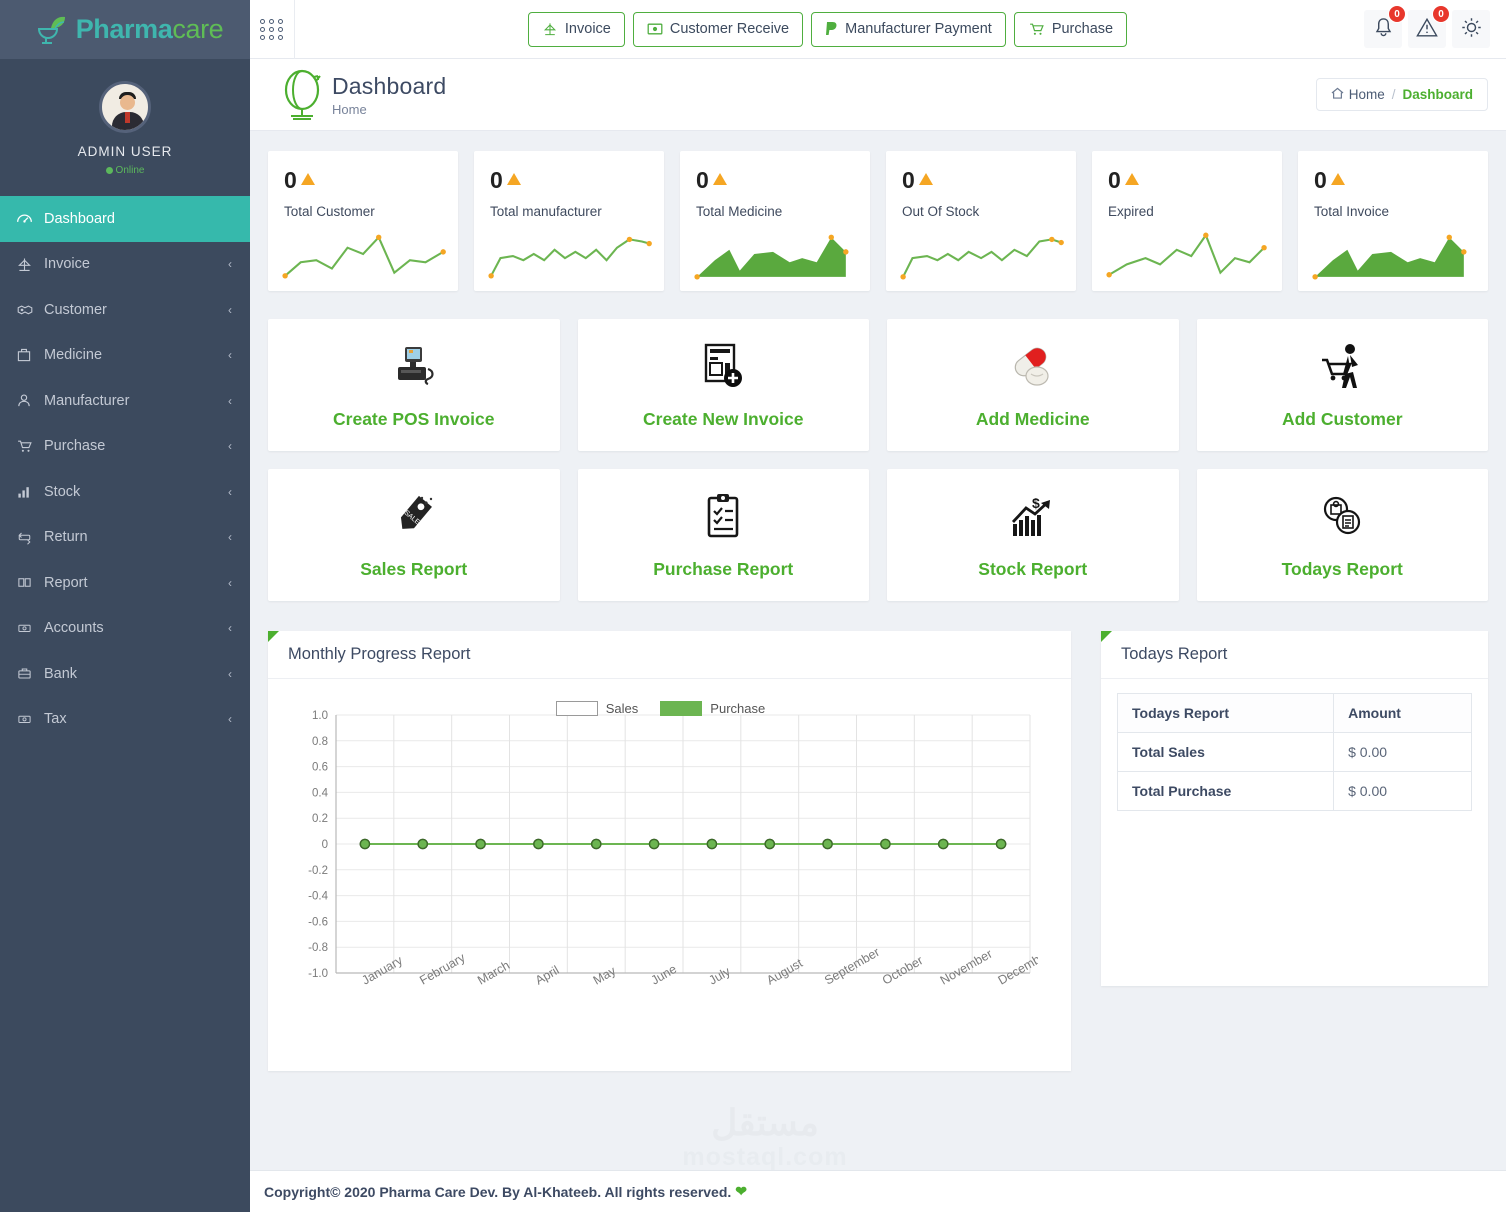 Image resolution: width=1506 pixels, height=1212 pixels. Describe the element at coordinates (125, 674) in the screenshot. I see `sidebar-item-bank: Bank ‹` at that location.